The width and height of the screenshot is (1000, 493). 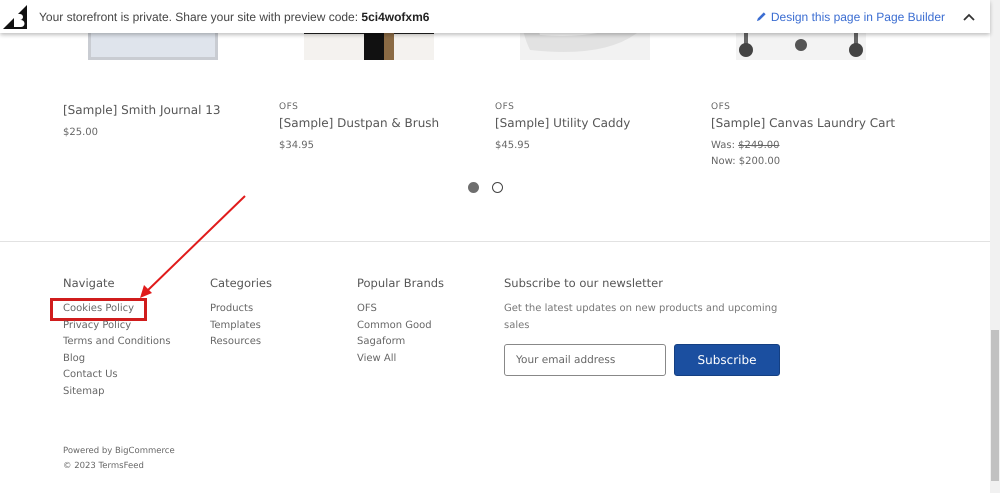 I want to click on pencil-icon, so click(x=761, y=16).